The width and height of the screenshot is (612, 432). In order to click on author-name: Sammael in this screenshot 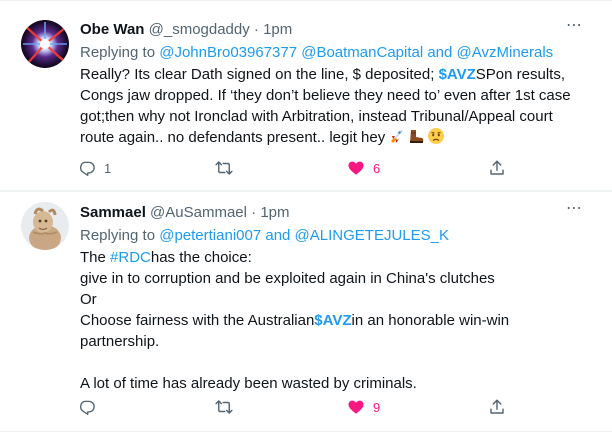, I will do `click(113, 212)`.